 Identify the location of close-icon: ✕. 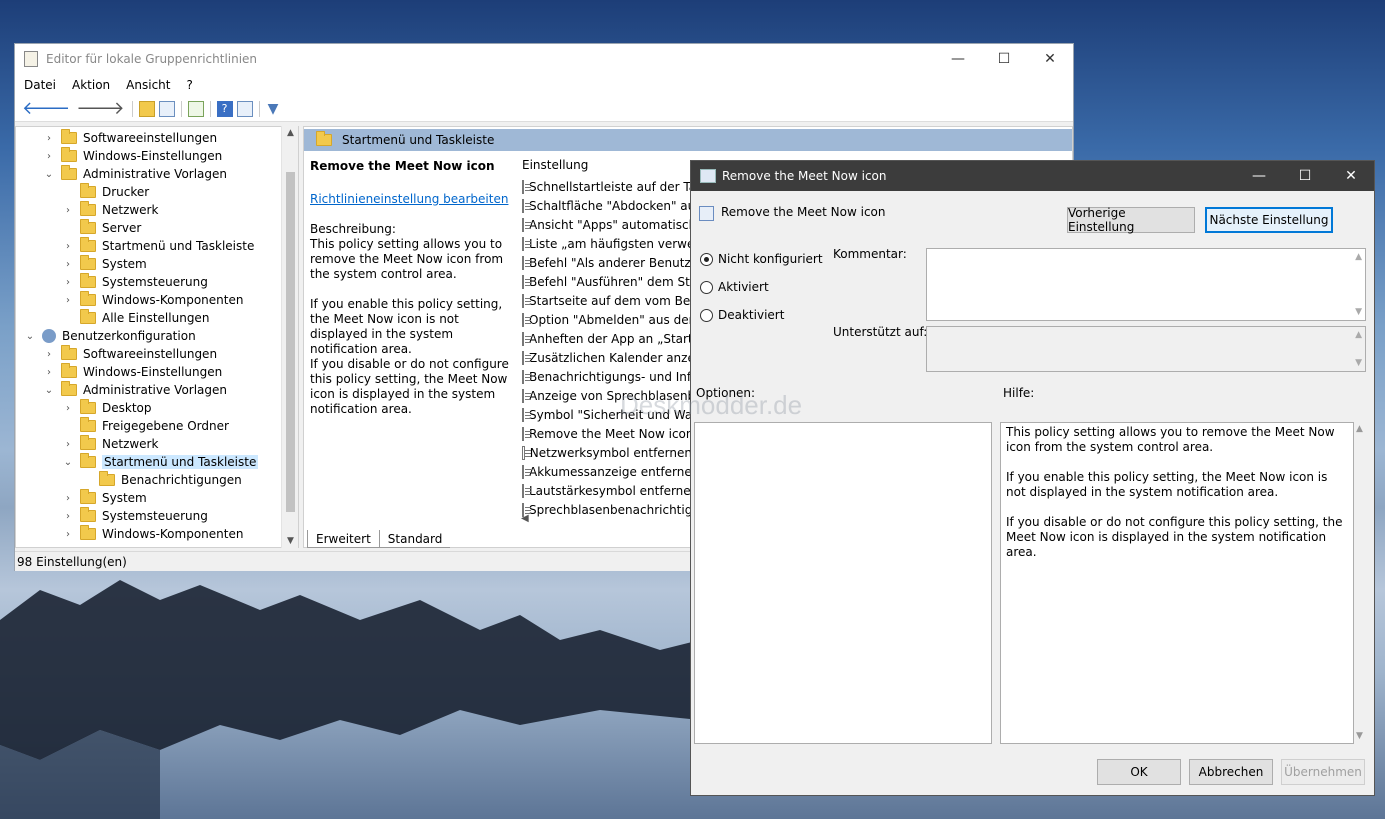
(1050, 59).